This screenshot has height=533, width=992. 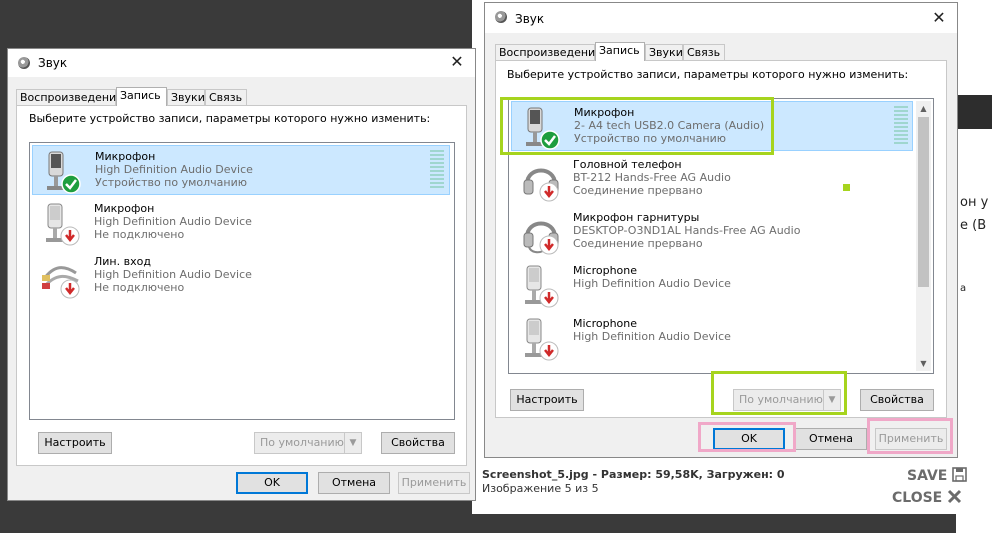 I want to click on line-in-cable-icon, so click(x=62, y=277).